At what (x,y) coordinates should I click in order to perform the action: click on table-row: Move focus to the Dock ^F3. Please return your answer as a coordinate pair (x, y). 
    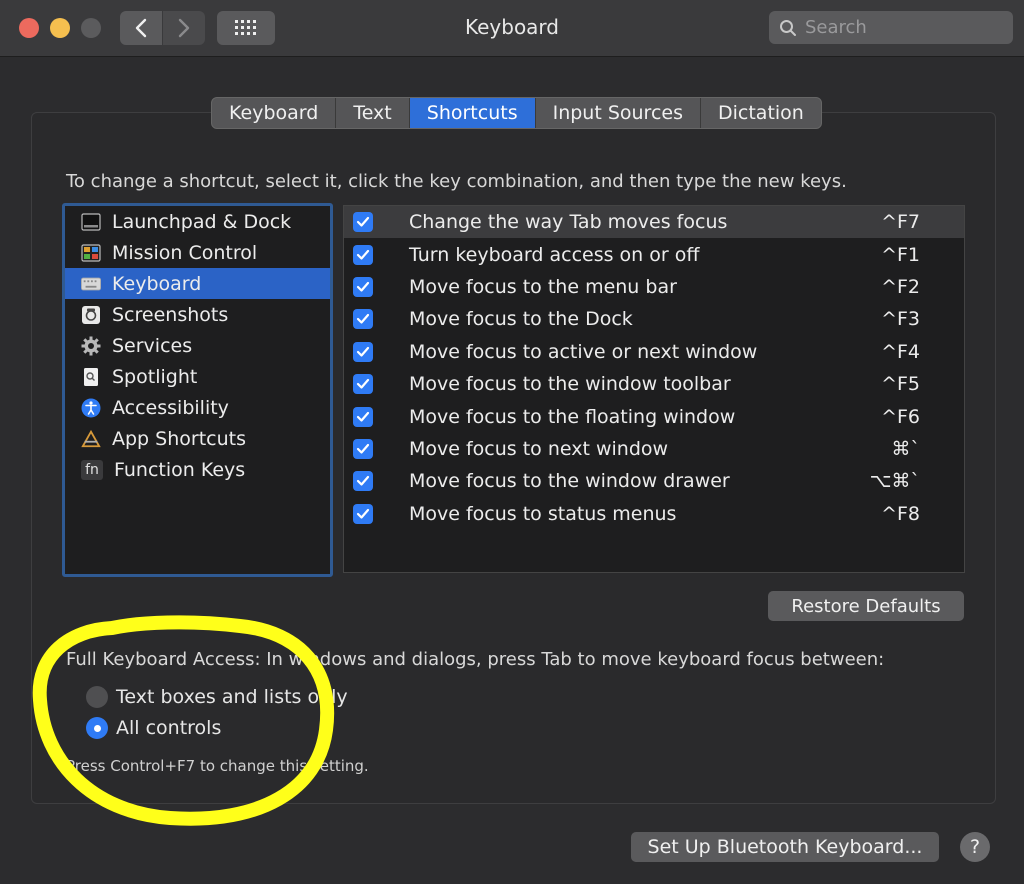
    Looking at the image, I should click on (654, 319).